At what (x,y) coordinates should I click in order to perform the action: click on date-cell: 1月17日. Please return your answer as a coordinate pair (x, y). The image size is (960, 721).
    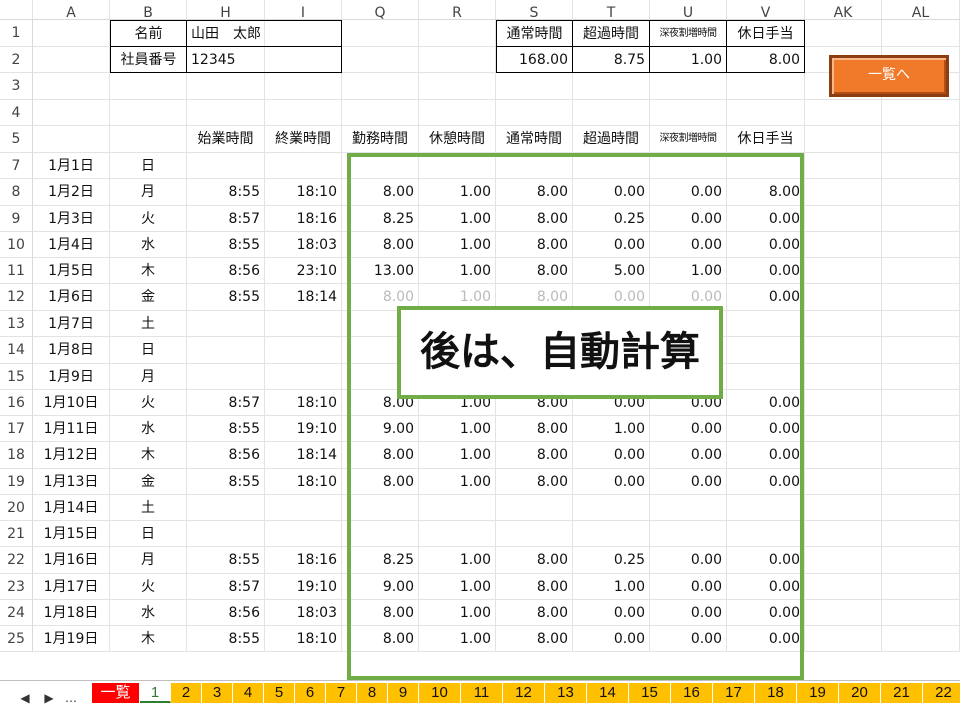
    Looking at the image, I should click on (71, 587).